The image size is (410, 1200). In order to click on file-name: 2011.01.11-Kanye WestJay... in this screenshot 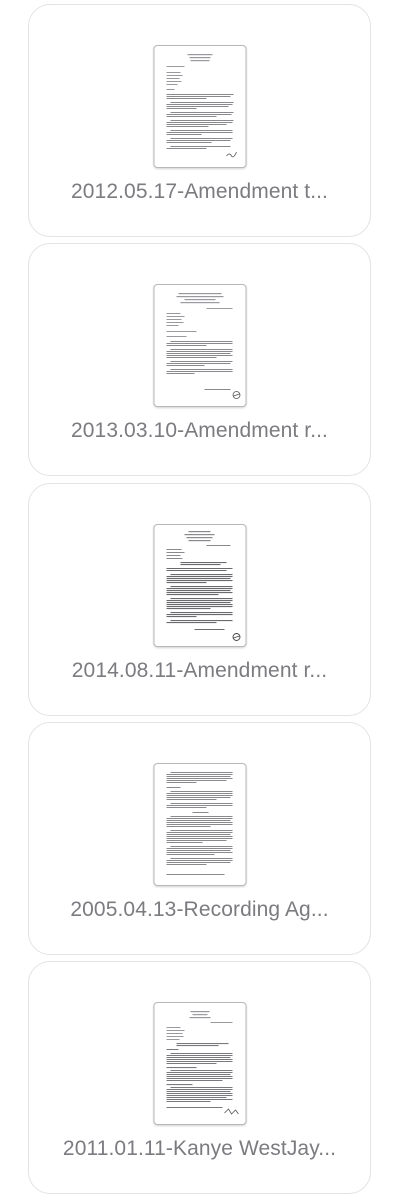, I will do `click(199, 1148)`.